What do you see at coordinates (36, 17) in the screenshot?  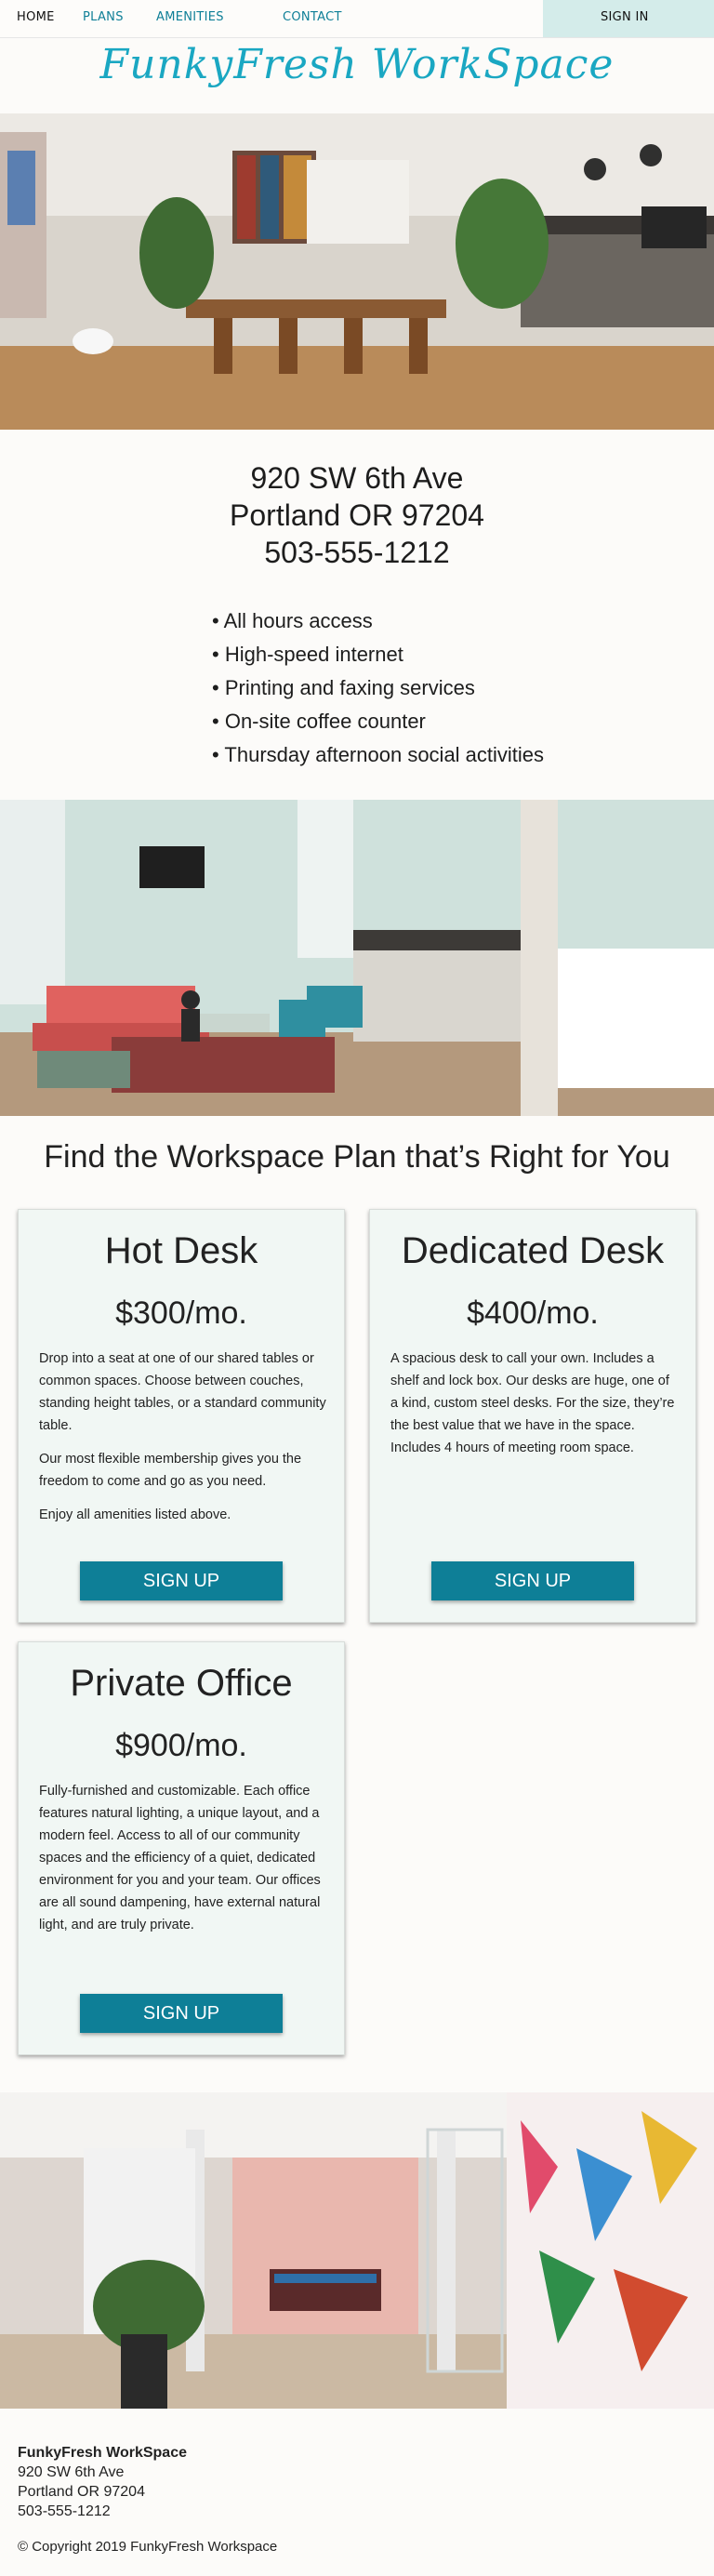 I see `nav-home-link: HOME` at bounding box center [36, 17].